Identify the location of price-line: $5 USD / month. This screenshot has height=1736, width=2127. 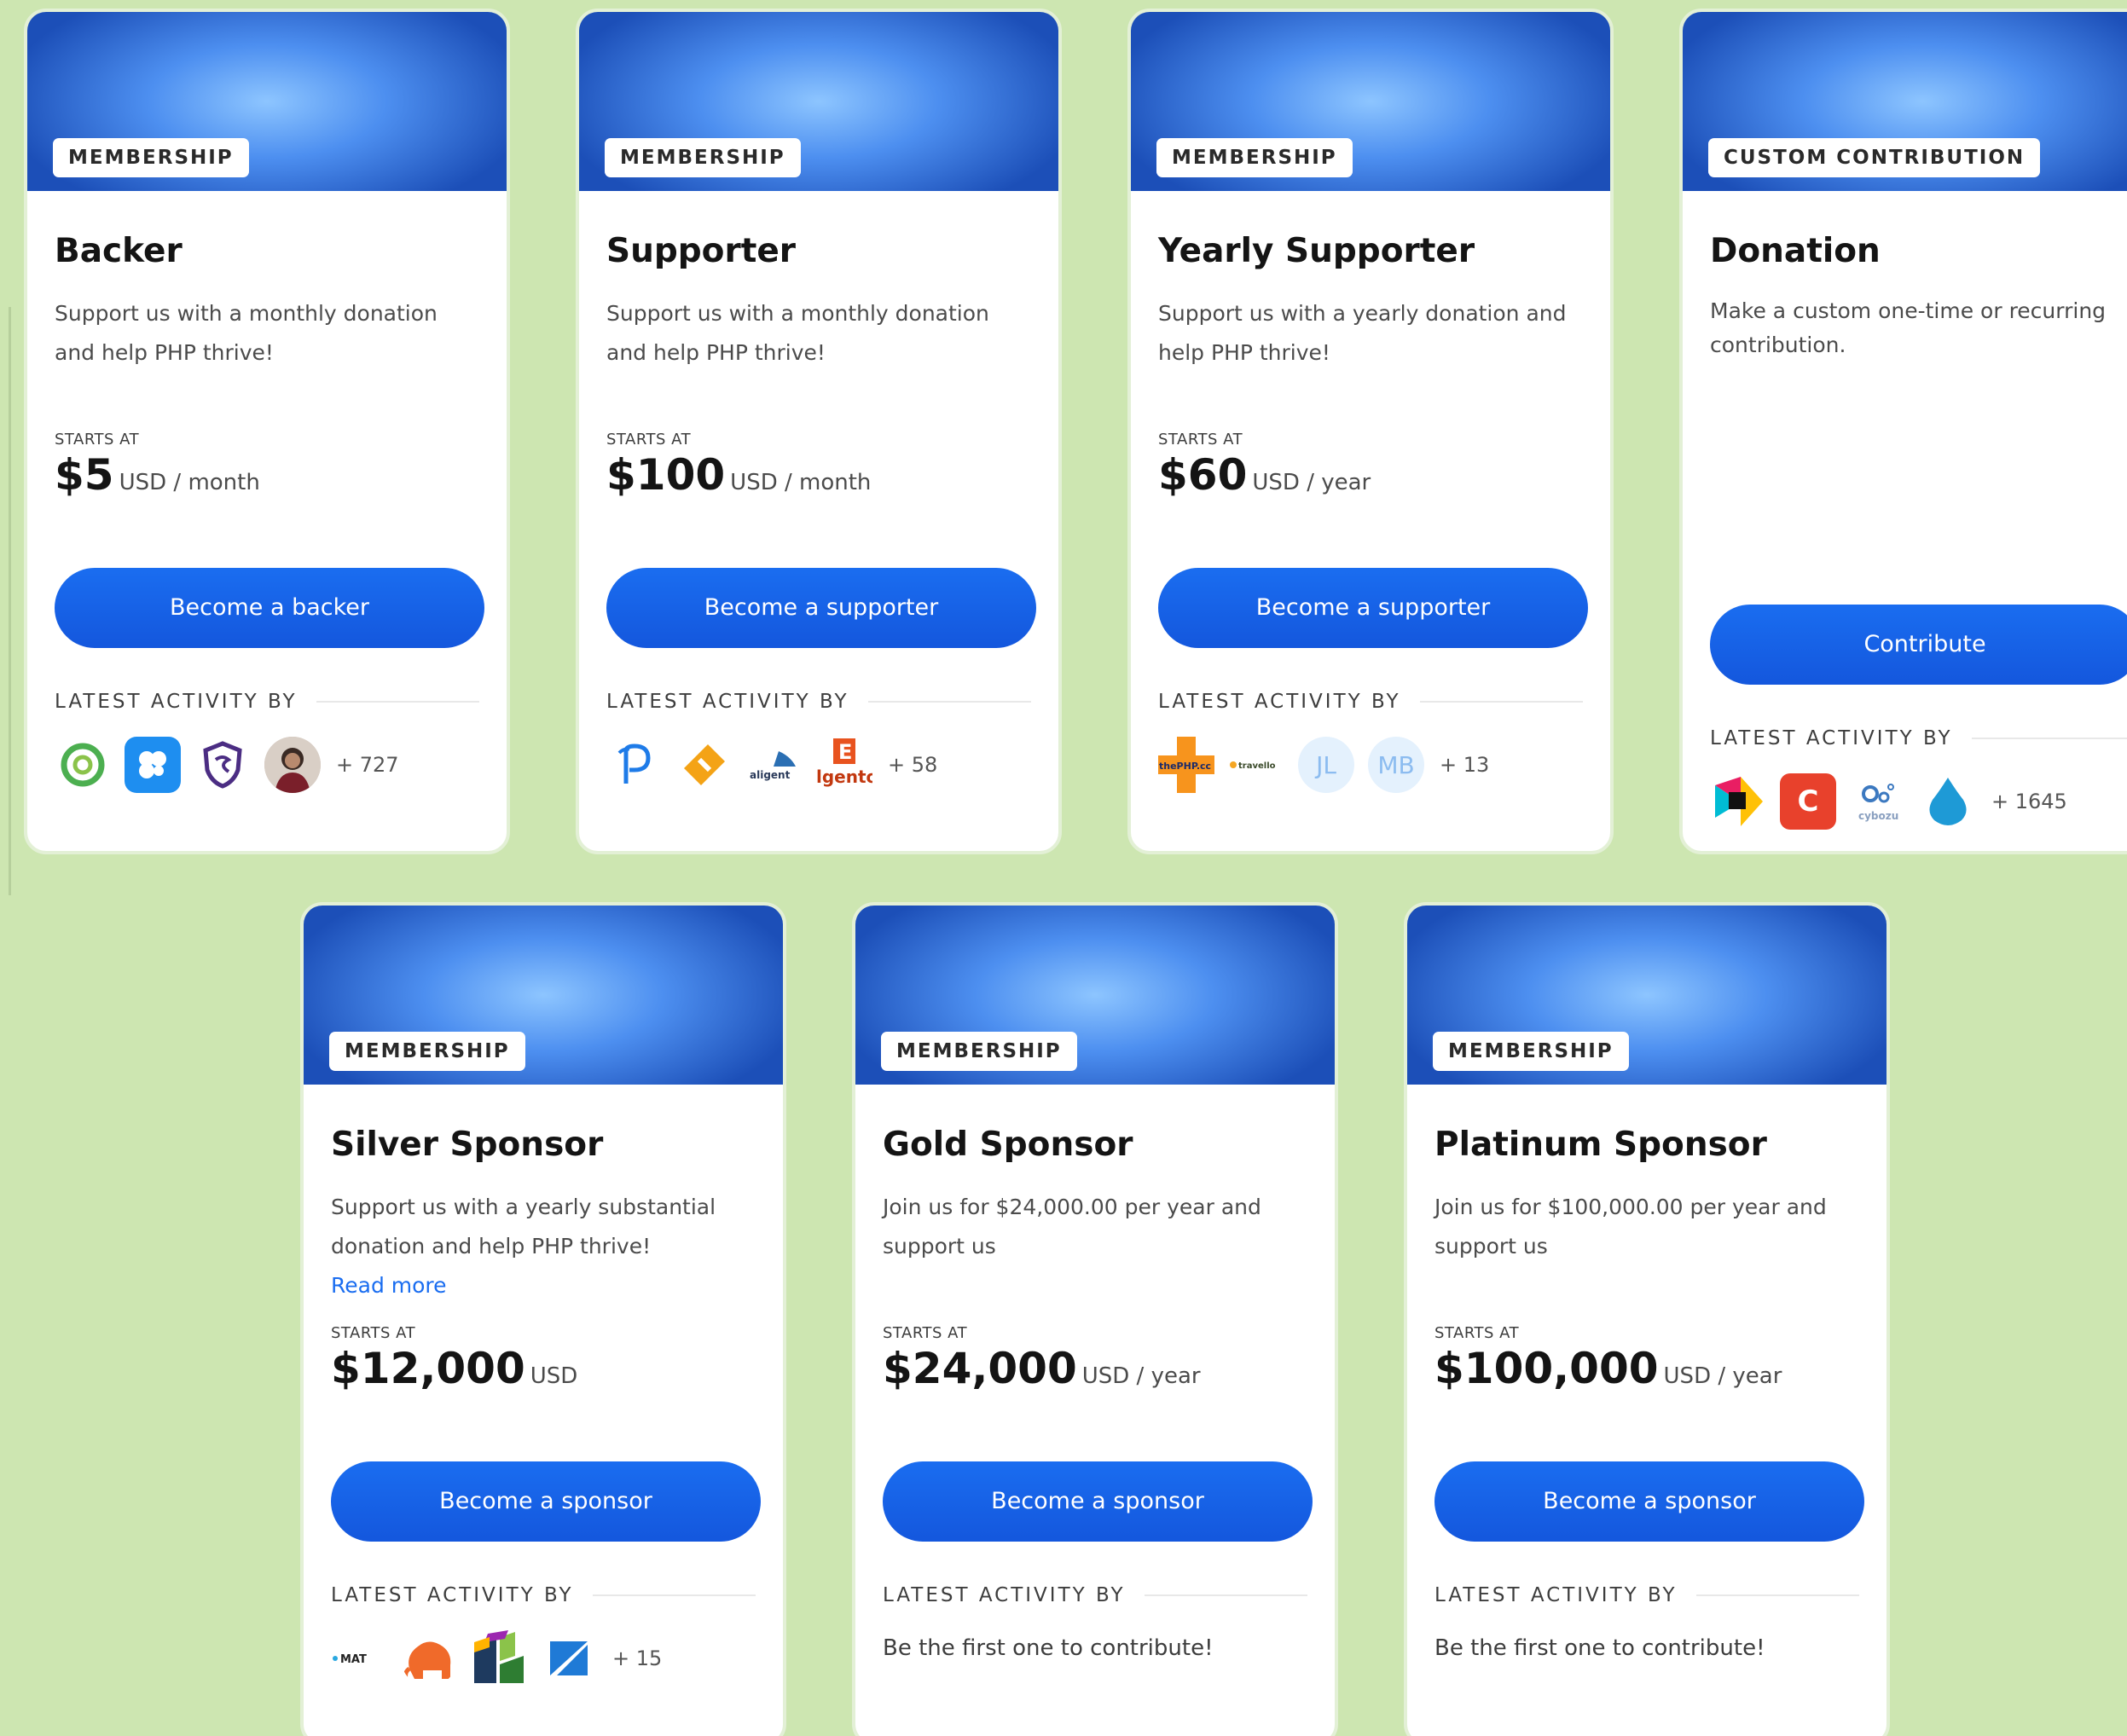
(267, 475).